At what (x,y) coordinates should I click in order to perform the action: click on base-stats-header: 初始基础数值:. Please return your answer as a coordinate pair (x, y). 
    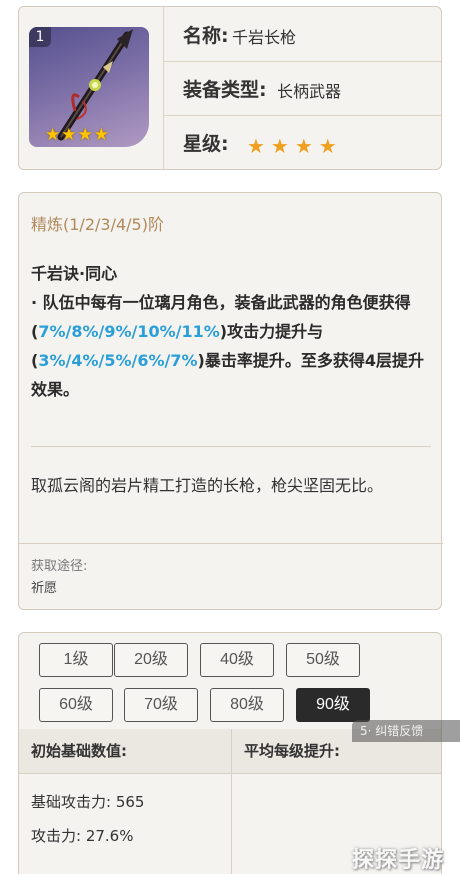
    Looking at the image, I should click on (125, 751).